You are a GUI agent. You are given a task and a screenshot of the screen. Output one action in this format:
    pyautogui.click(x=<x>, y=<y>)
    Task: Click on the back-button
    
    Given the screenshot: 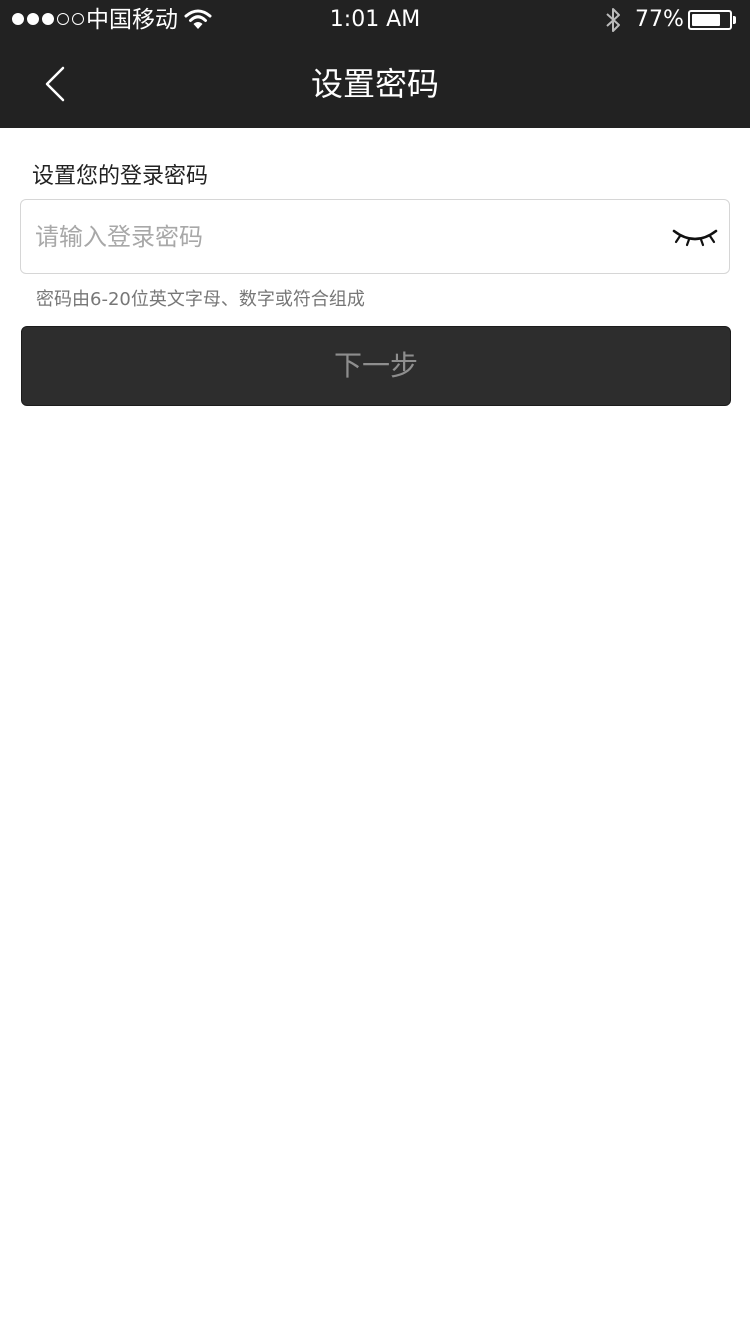 What is the action you would take?
    pyautogui.click(x=55, y=84)
    